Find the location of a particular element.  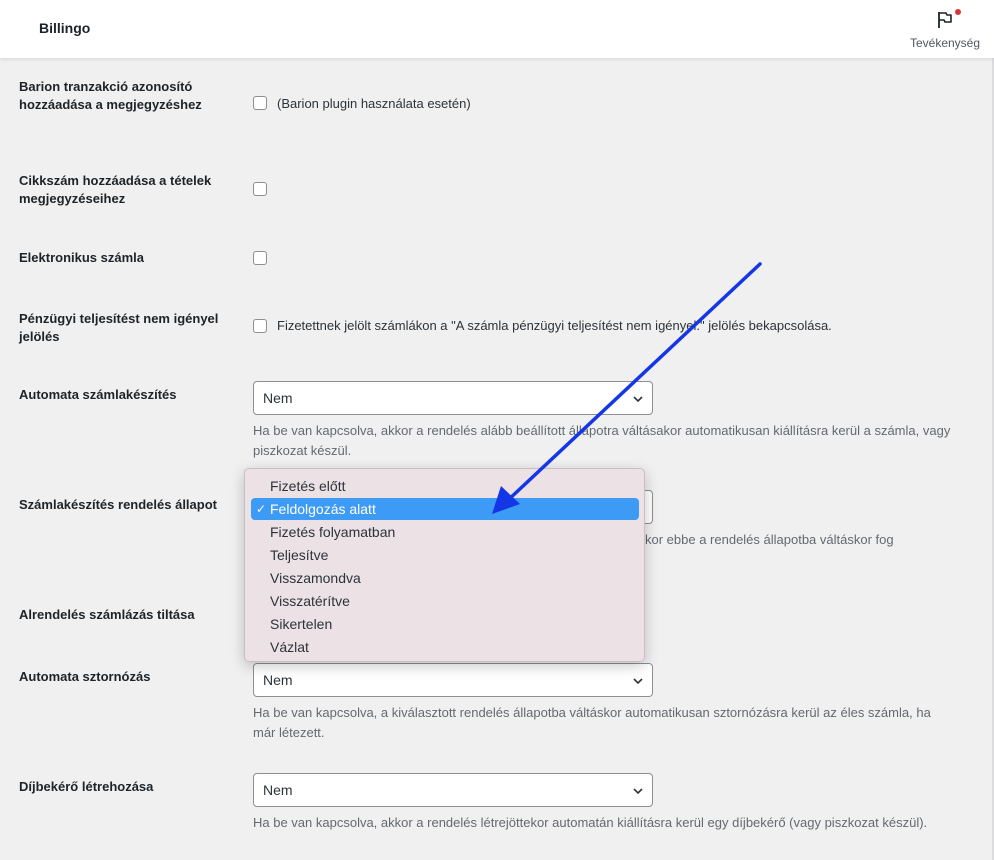

setting-label-invoice-status: Számlakészítés rendelés állapot is located at coordinates (118, 504).